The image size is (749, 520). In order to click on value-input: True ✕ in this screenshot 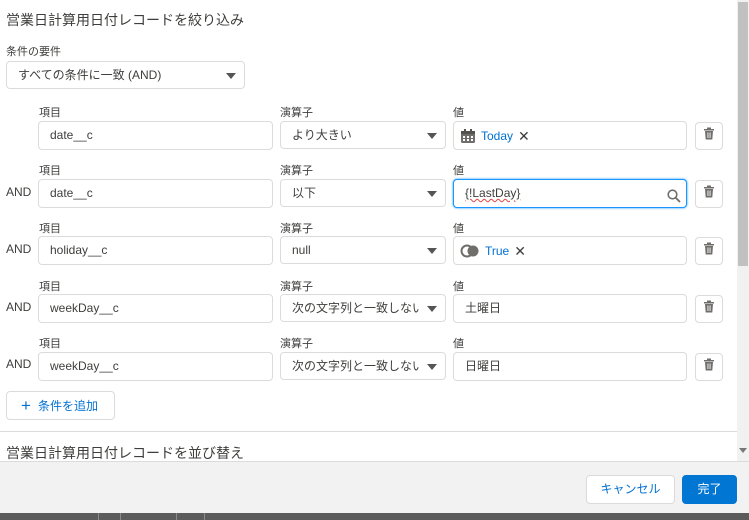, I will do `click(570, 250)`.